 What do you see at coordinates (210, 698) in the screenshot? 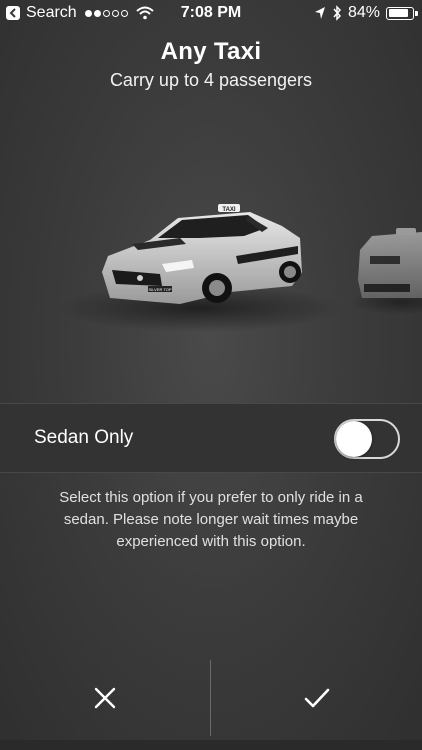
I see `action-divider` at bounding box center [210, 698].